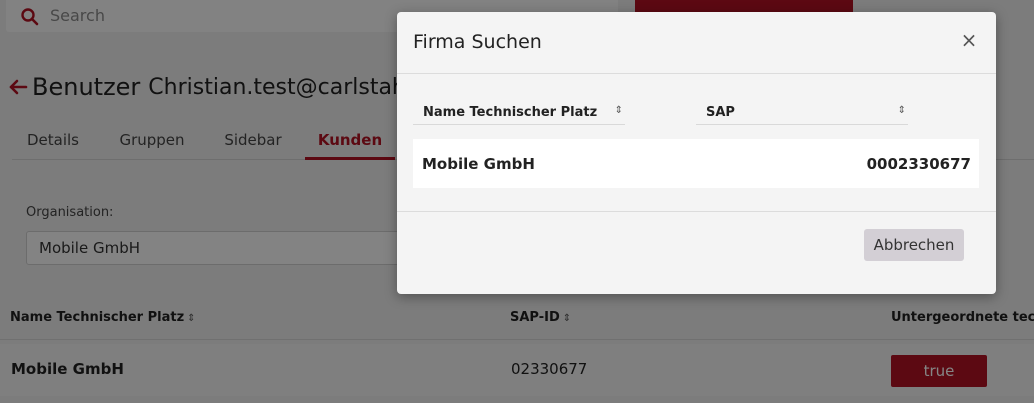 Image resolution: width=1034 pixels, height=403 pixels. I want to click on modal-column-header-sap-label: SAP, so click(720, 112).